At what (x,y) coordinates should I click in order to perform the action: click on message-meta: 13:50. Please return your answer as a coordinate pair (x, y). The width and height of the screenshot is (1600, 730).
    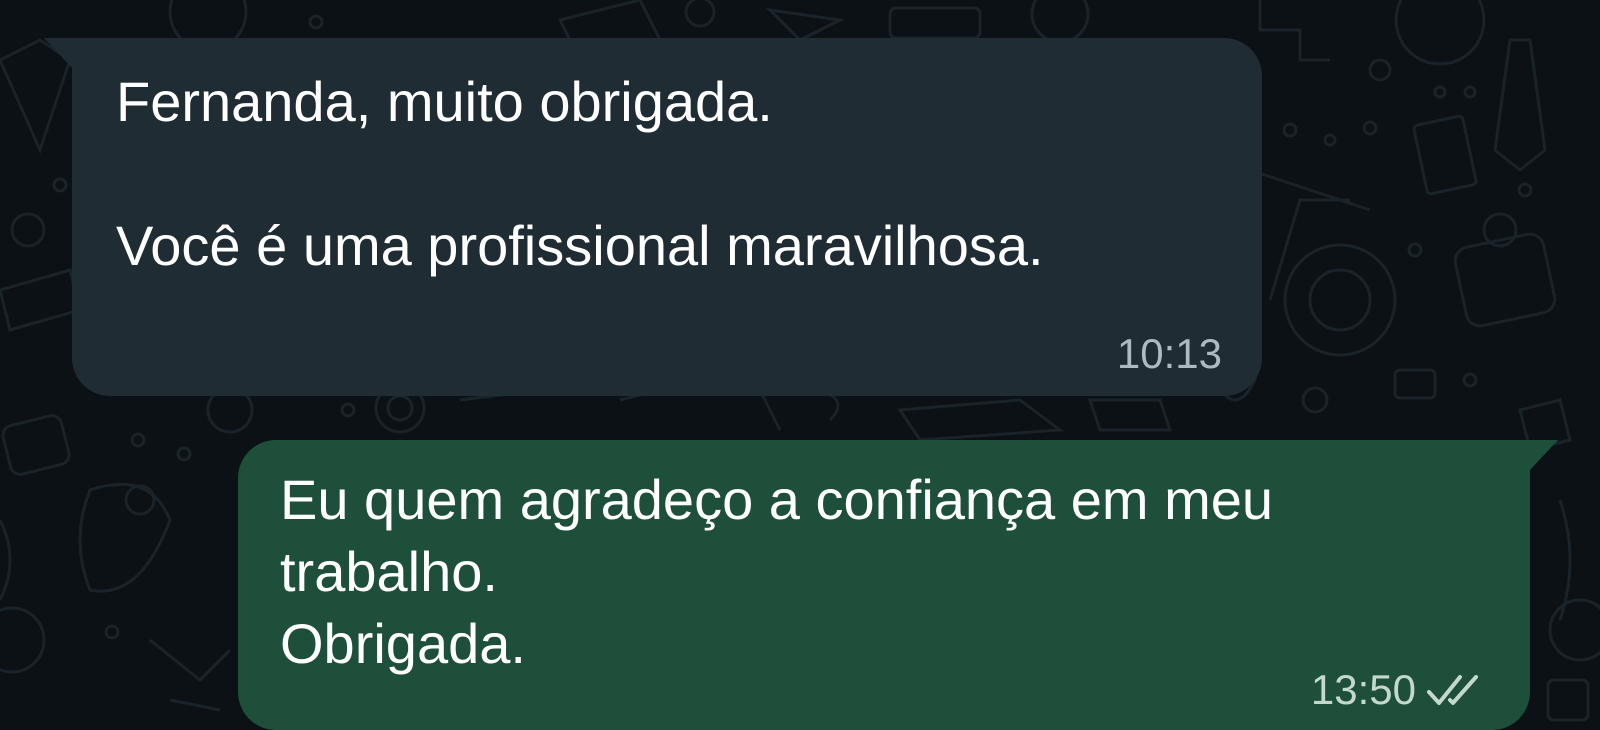
    Looking at the image, I should click on (1398, 690).